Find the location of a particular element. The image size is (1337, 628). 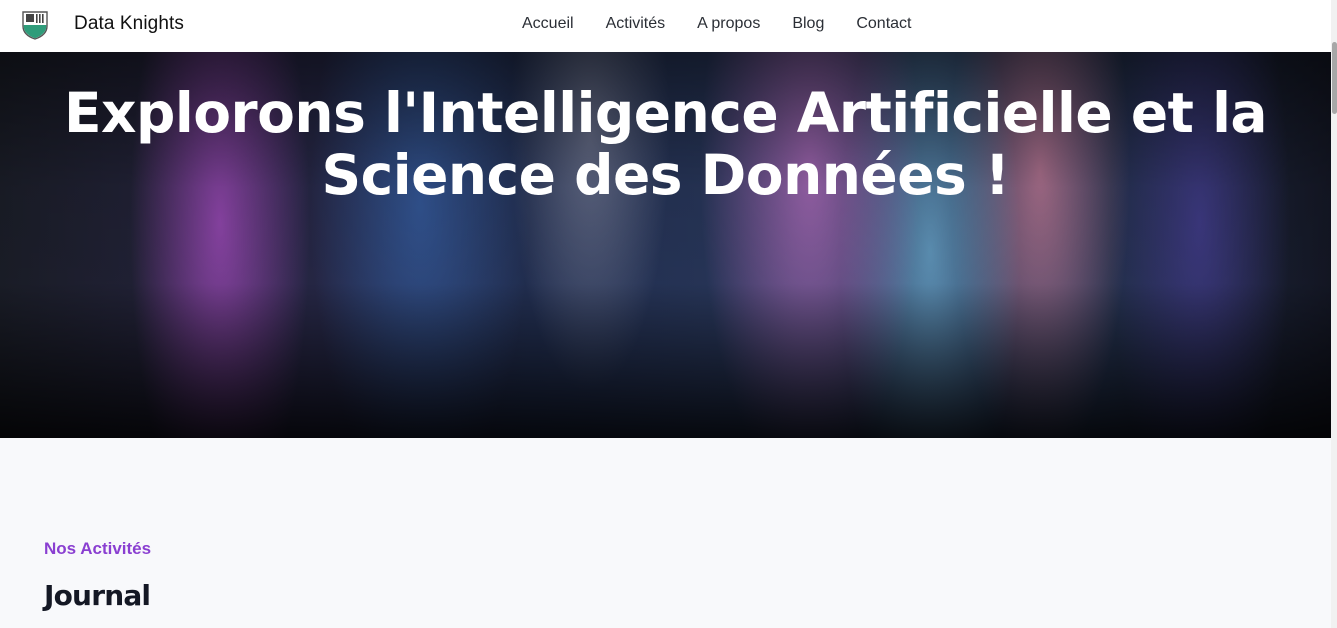

nav-link-activites: Activités is located at coordinates (636, 24).